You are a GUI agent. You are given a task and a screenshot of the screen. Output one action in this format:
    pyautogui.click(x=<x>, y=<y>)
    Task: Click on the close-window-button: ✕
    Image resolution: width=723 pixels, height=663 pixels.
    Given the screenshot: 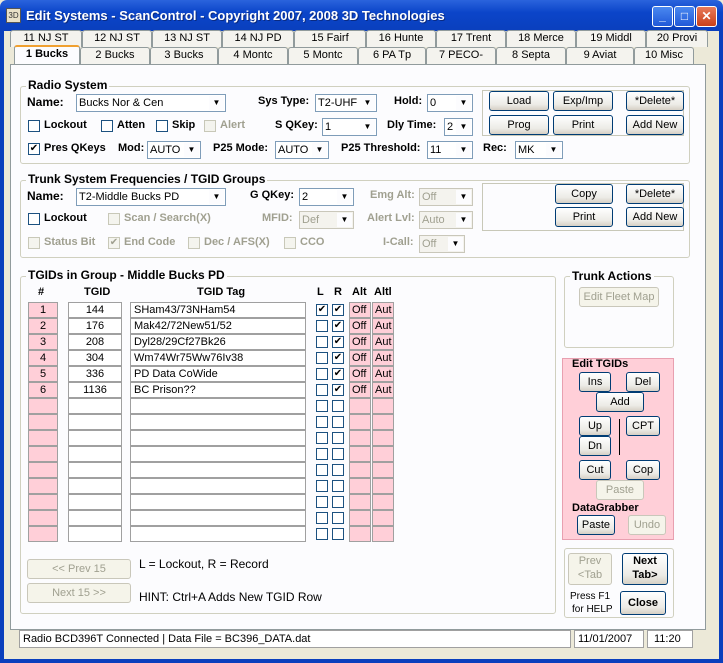 What is the action you would take?
    pyautogui.click(x=706, y=16)
    